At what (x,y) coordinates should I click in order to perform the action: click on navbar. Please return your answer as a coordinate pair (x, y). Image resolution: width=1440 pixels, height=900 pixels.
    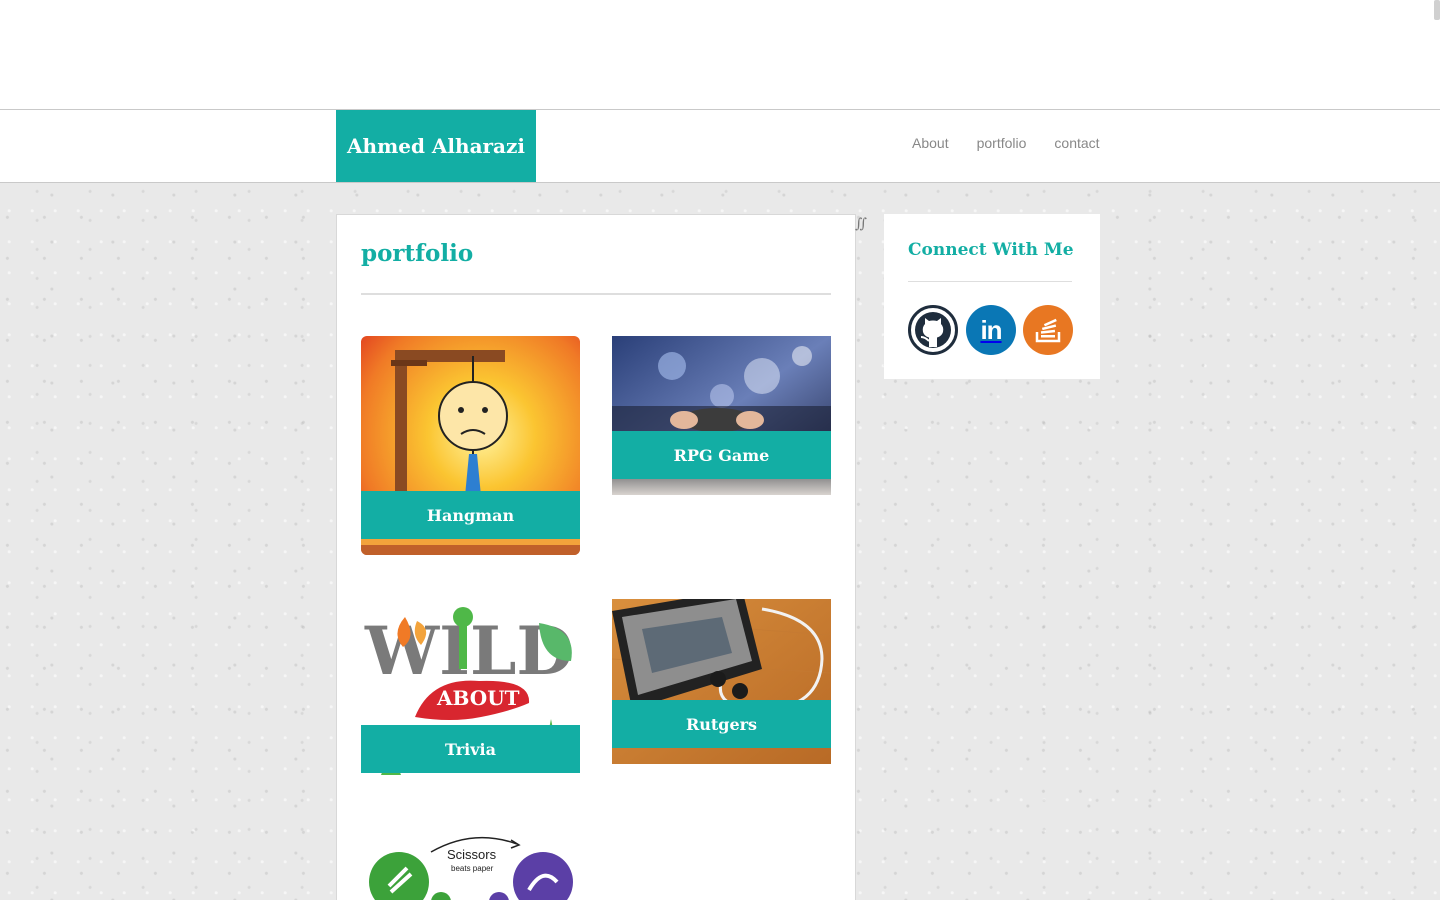
    Looking at the image, I should click on (720, 146).